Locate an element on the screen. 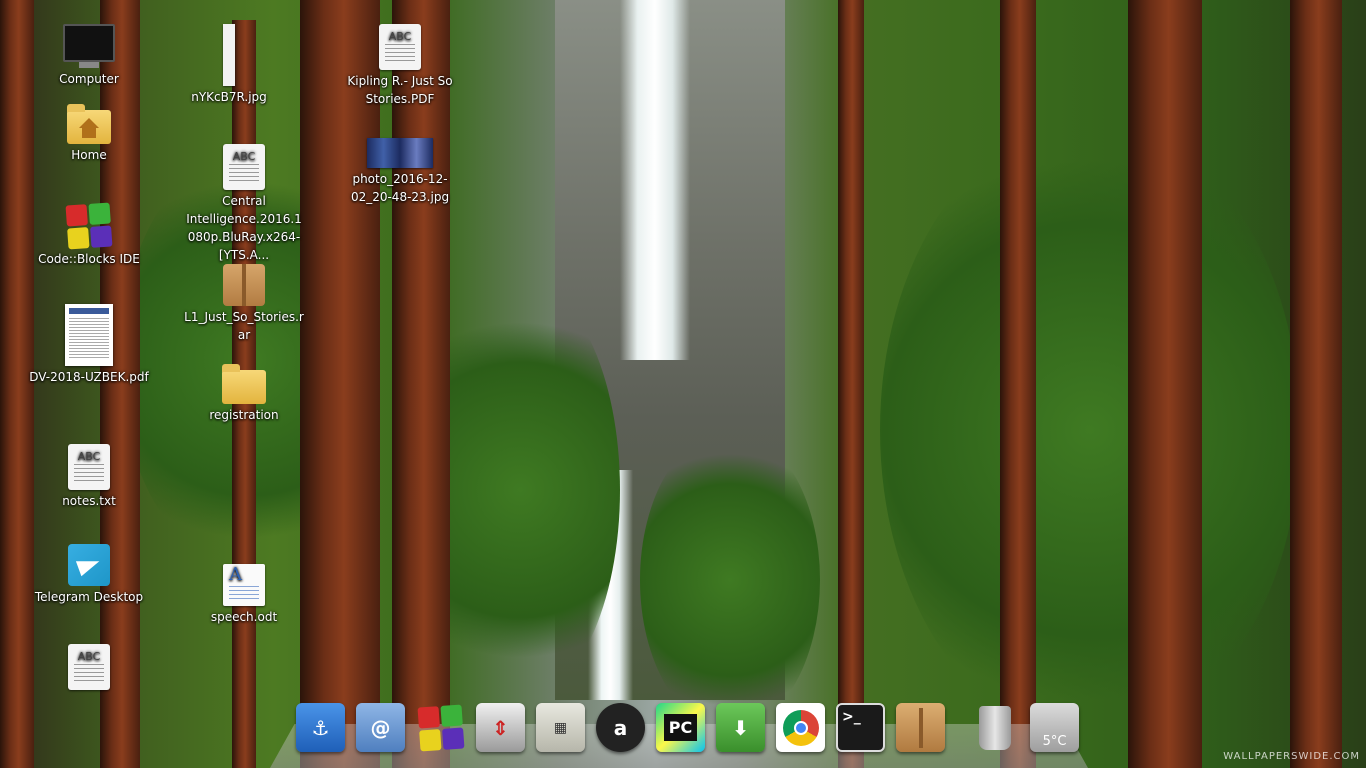 The height and width of the screenshot is (768, 1366). dock-pycharm: PC is located at coordinates (680, 727).